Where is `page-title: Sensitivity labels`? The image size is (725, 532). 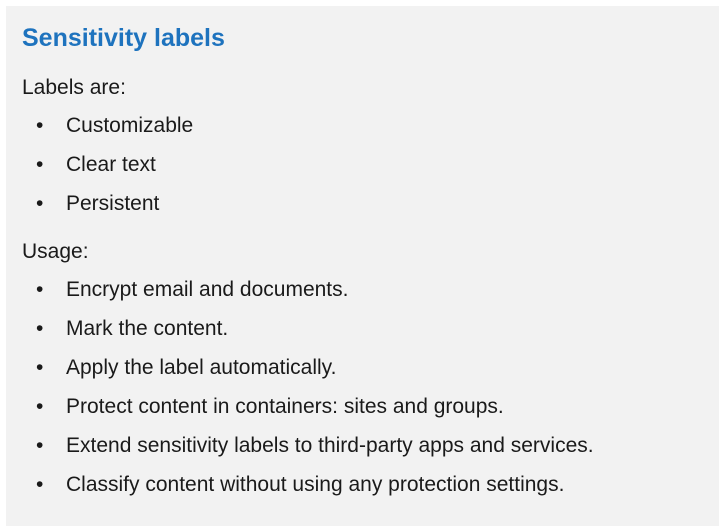
page-title: Sensitivity labels is located at coordinates (123, 38).